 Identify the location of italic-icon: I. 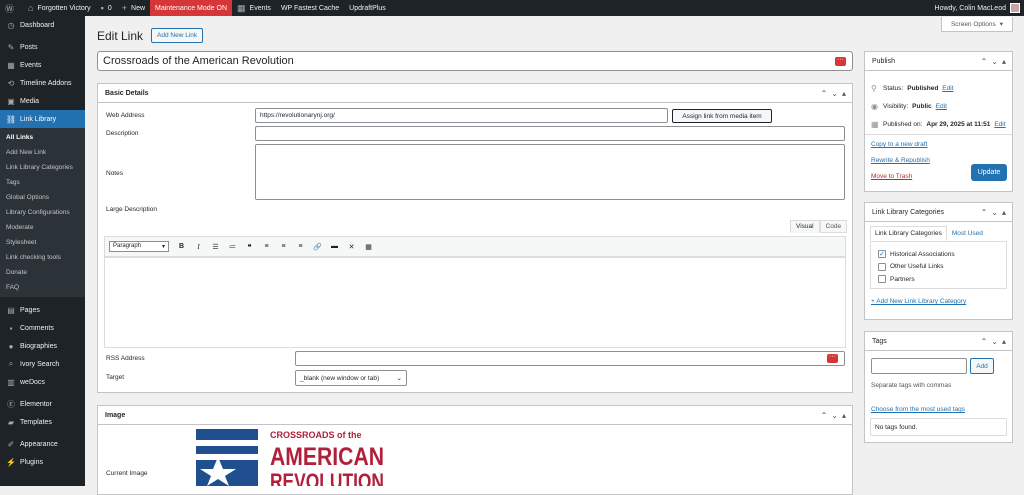
(198, 247).